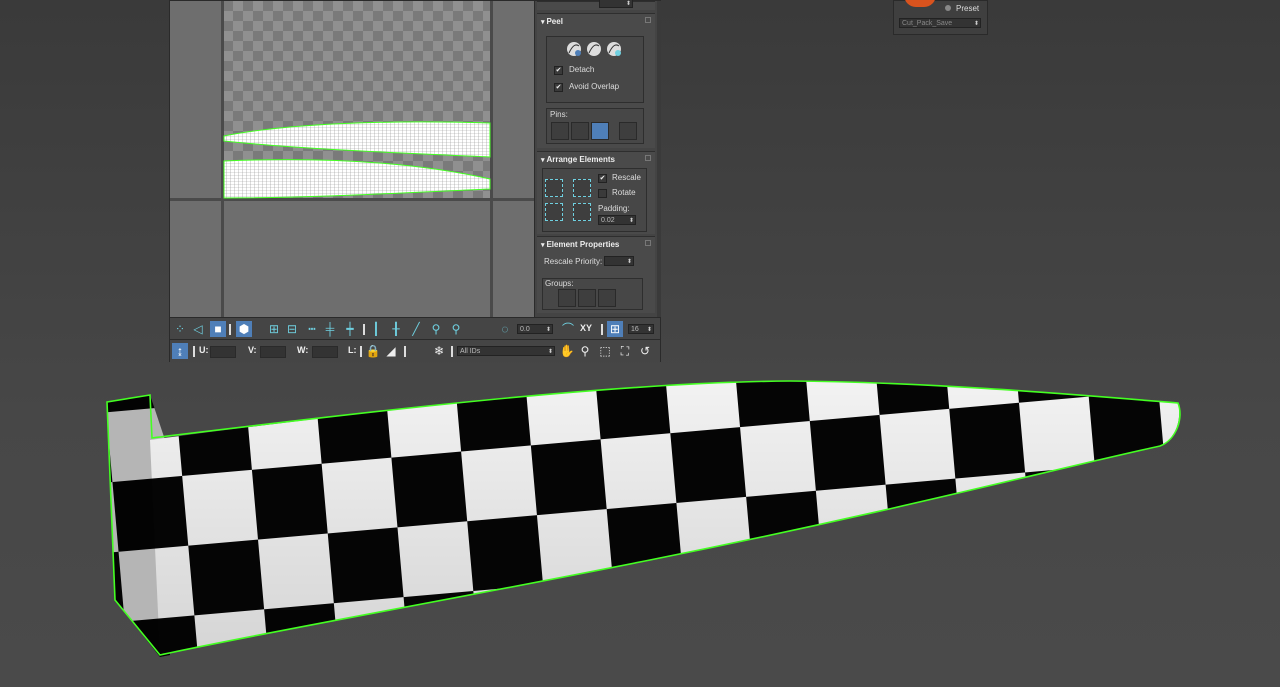 The width and height of the screenshot is (1280, 687). I want to click on rescale-priority-label: Rescale Priority:, so click(573, 261).